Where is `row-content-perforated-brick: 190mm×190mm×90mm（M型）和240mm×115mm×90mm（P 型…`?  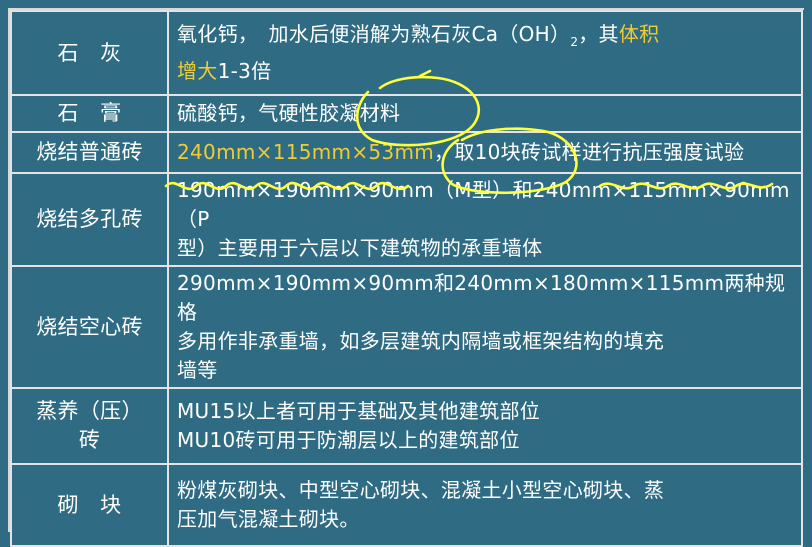 row-content-perforated-brick: 190mm×190mm×90mm（M型）和240mm×115mm×90mm（P 型… is located at coordinates (485, 219).